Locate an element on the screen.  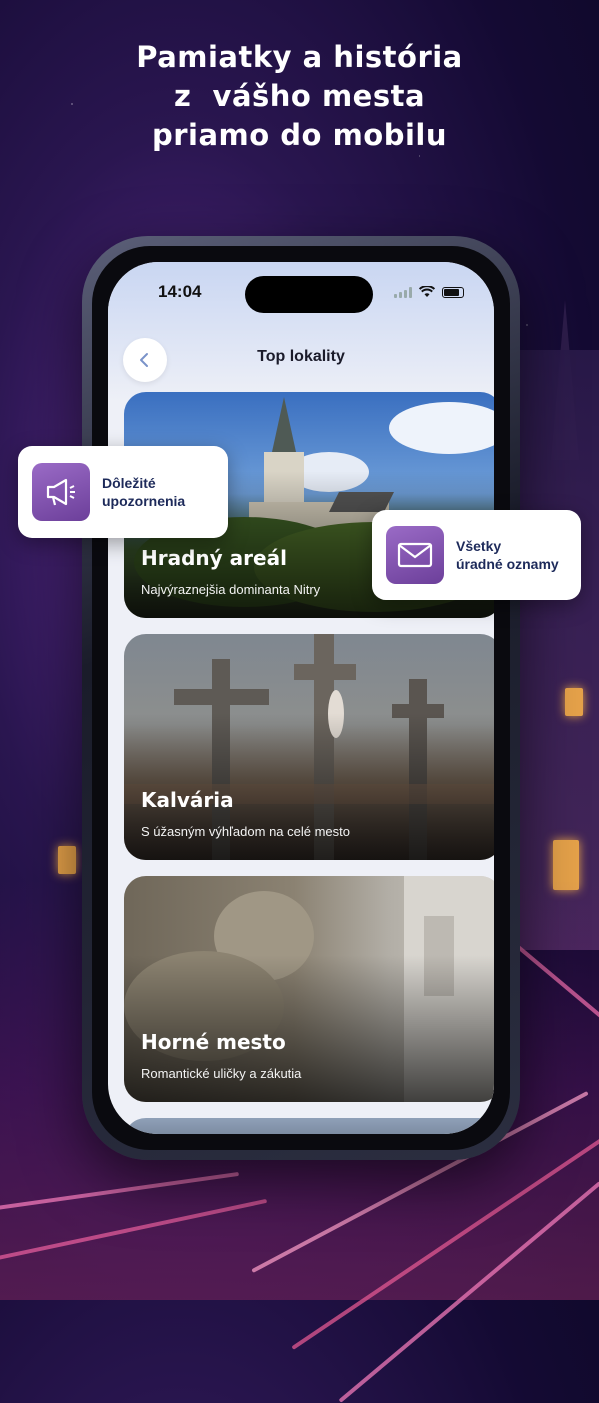
card-title: Horné mesto is located at coordinates (213, 1042).